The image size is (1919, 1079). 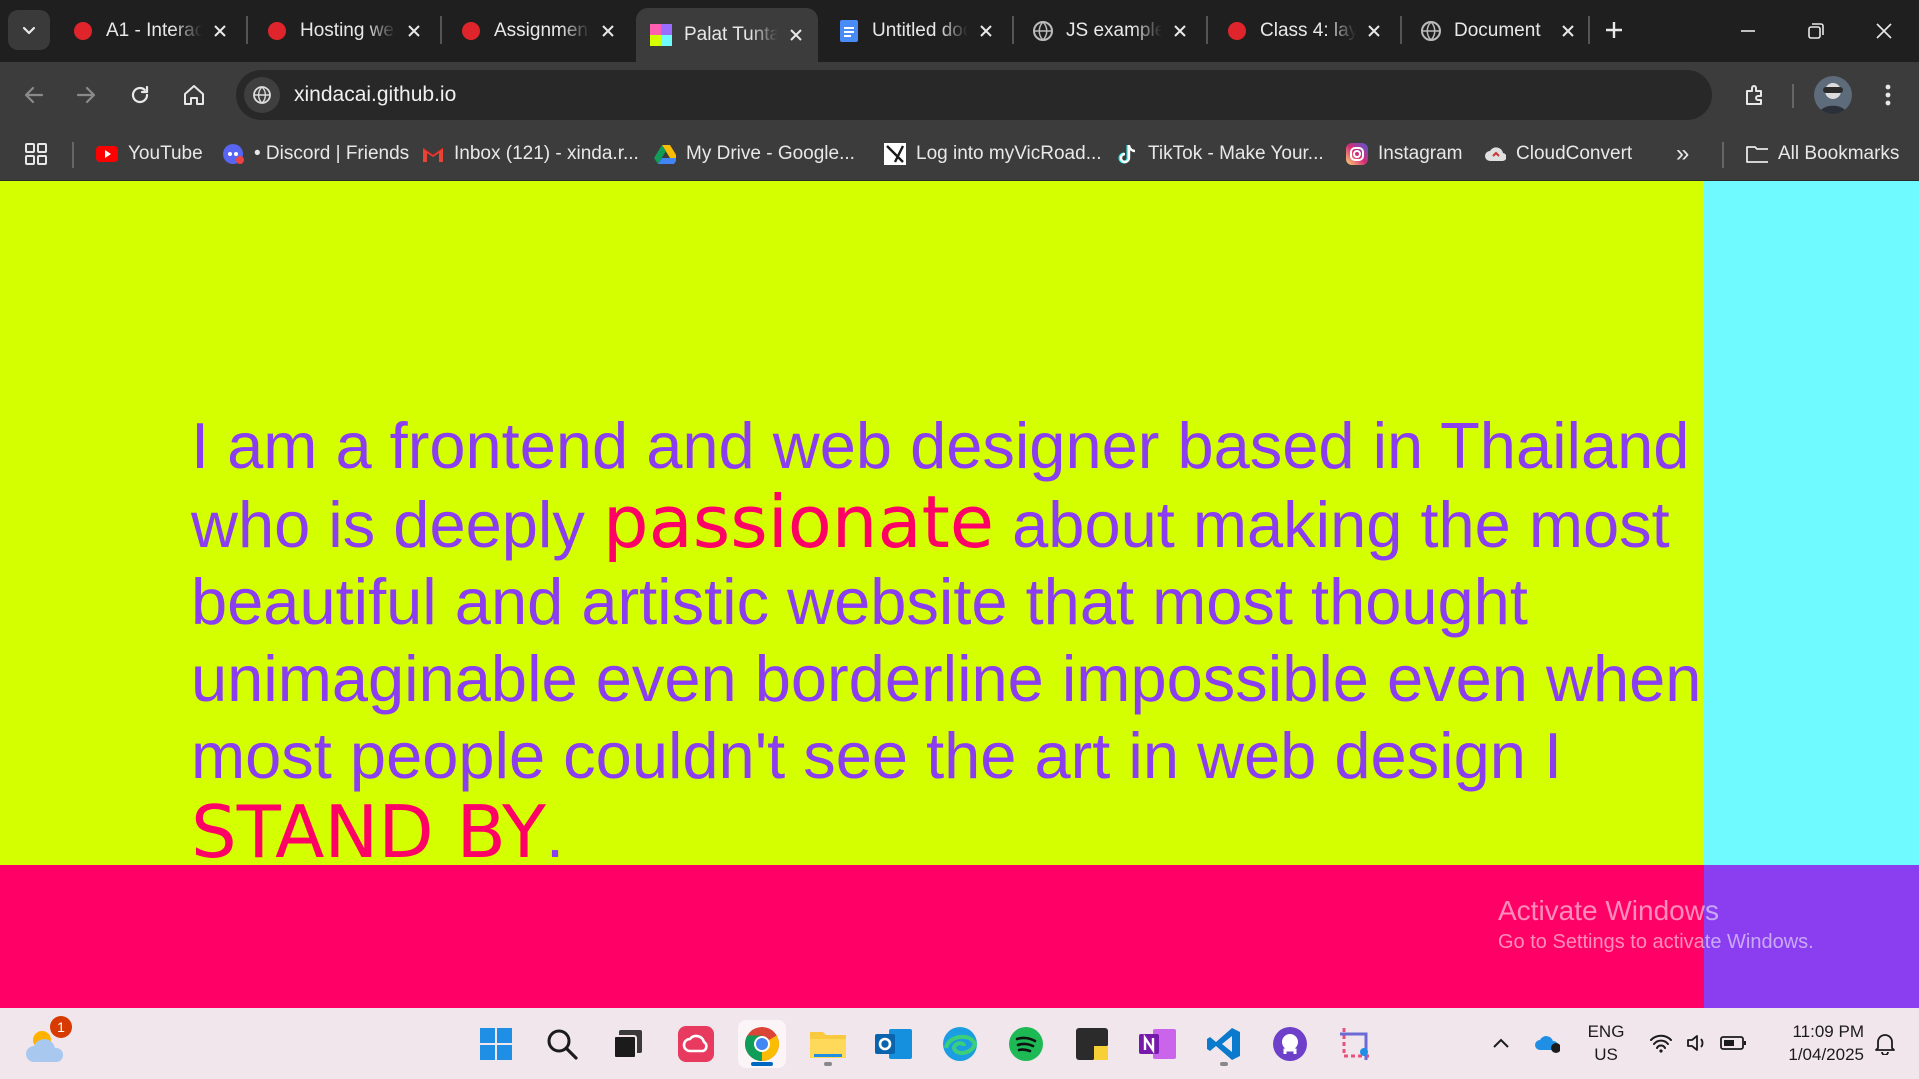 I want to click on notification-center-button, so click(x=1885, y=1043).